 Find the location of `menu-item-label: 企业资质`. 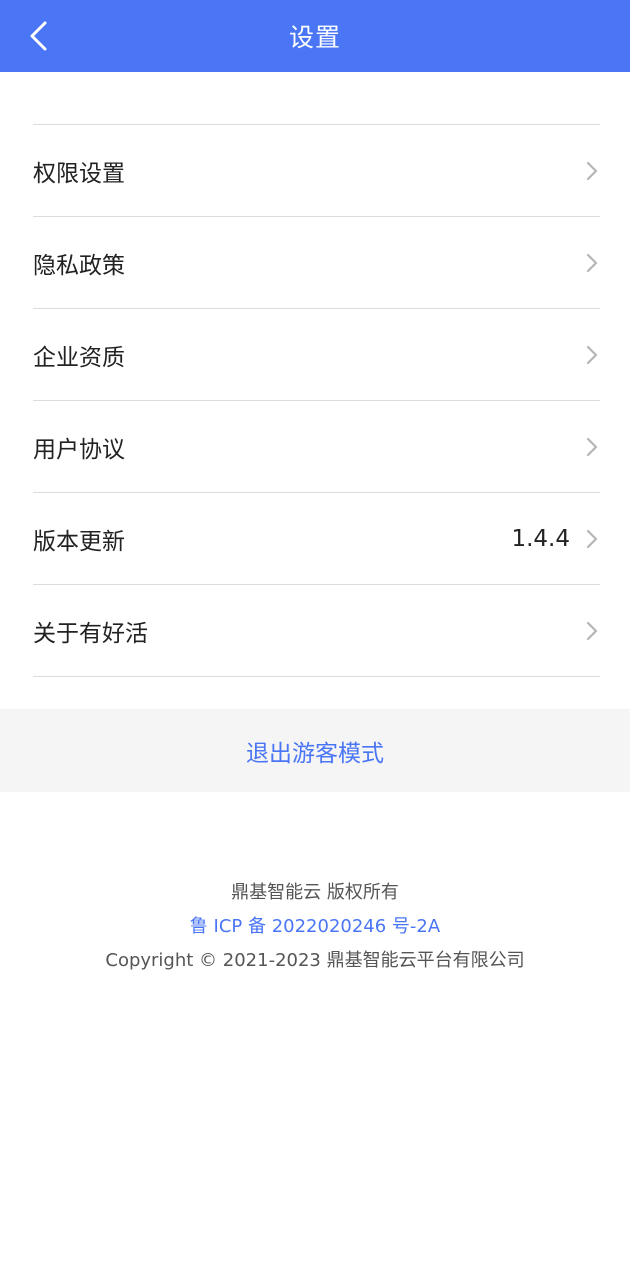

menu-item-label: 企业资质 is located at coordinates (79, 357).